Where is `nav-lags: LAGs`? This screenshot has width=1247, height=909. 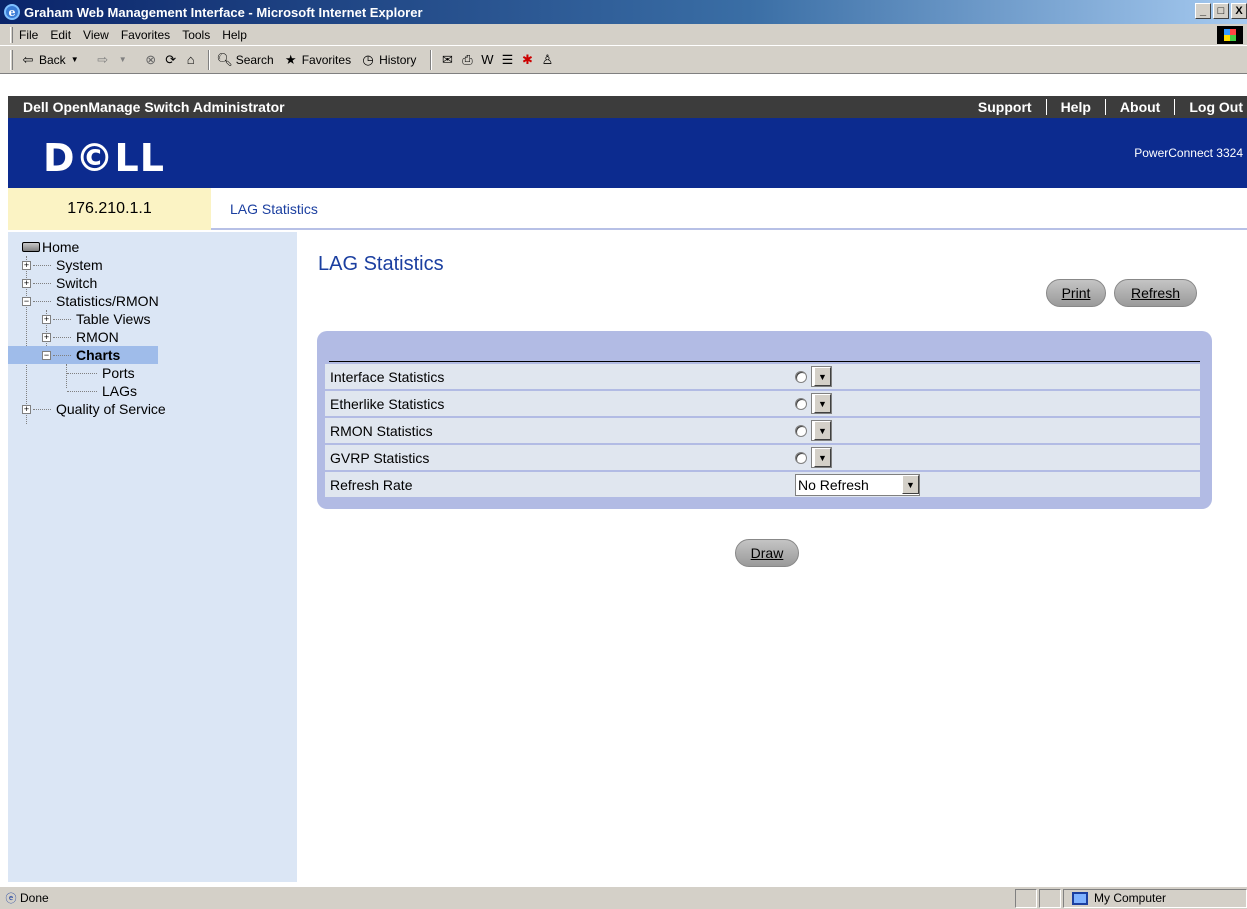
nav-lags: LAGs is located at coordinates (94, 391).